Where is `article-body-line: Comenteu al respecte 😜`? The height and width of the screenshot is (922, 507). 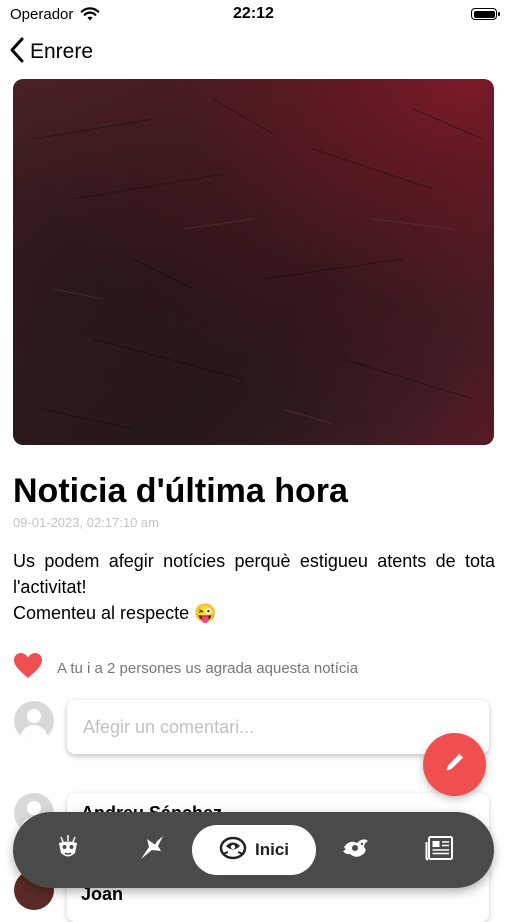 article-body-line: Comenteu al respecte 😜 is located at coordinates (115, 613).